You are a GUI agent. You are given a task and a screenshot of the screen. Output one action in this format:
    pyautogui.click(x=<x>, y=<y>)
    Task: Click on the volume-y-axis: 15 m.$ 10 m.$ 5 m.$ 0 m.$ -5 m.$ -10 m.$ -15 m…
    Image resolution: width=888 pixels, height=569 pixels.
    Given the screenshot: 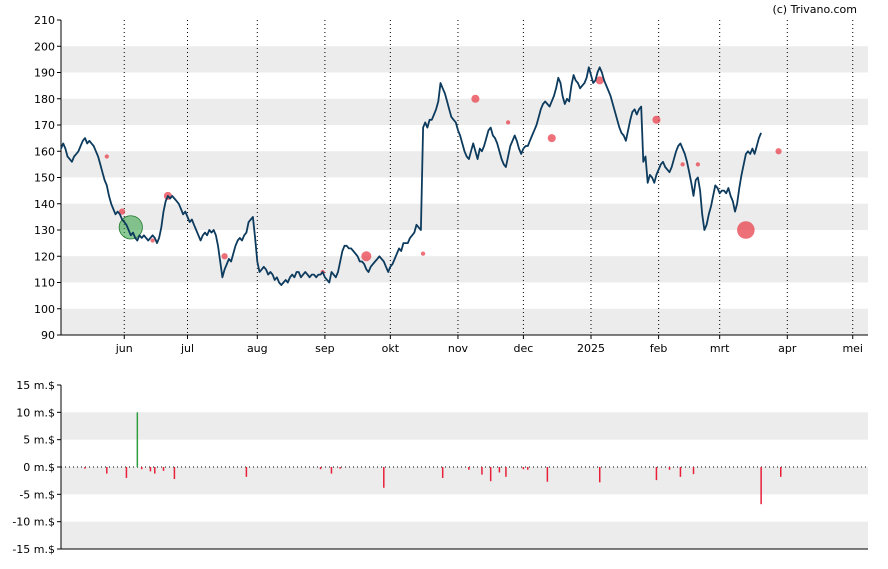 What is the action you would take?
    pyautogui.click(x=36, y=467)
    